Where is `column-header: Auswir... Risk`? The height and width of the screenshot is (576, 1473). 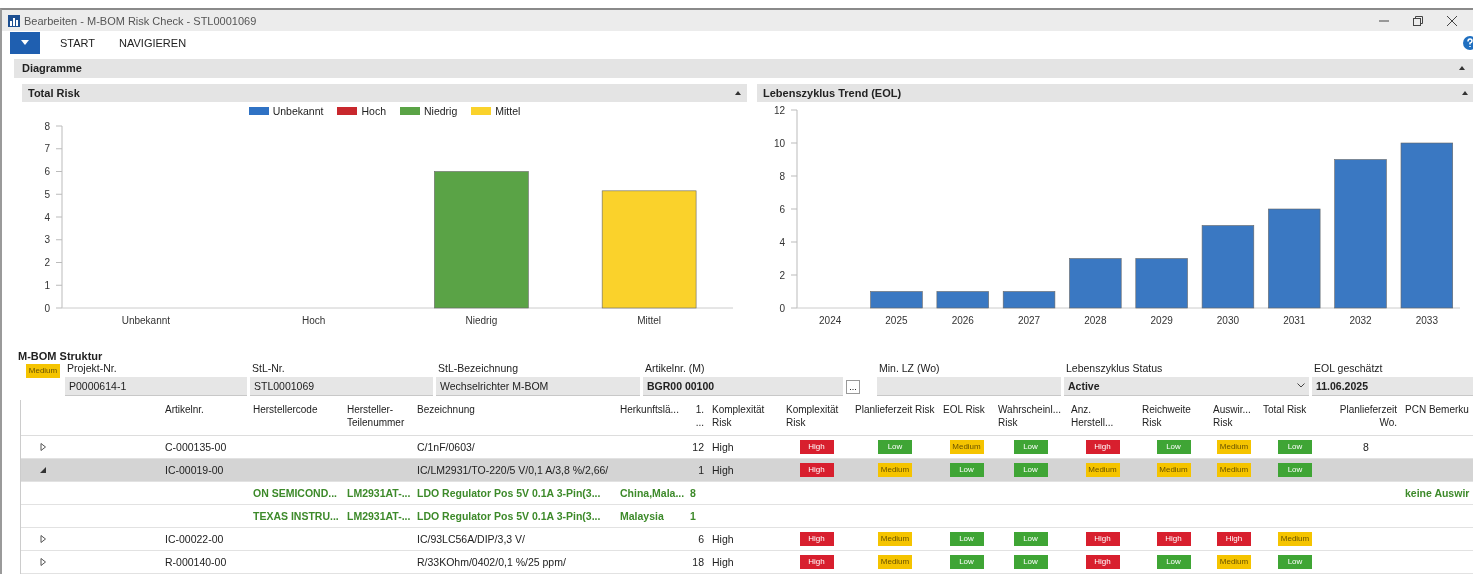 column-header: Auswir... Risk is located at coordinates (1234, 418).